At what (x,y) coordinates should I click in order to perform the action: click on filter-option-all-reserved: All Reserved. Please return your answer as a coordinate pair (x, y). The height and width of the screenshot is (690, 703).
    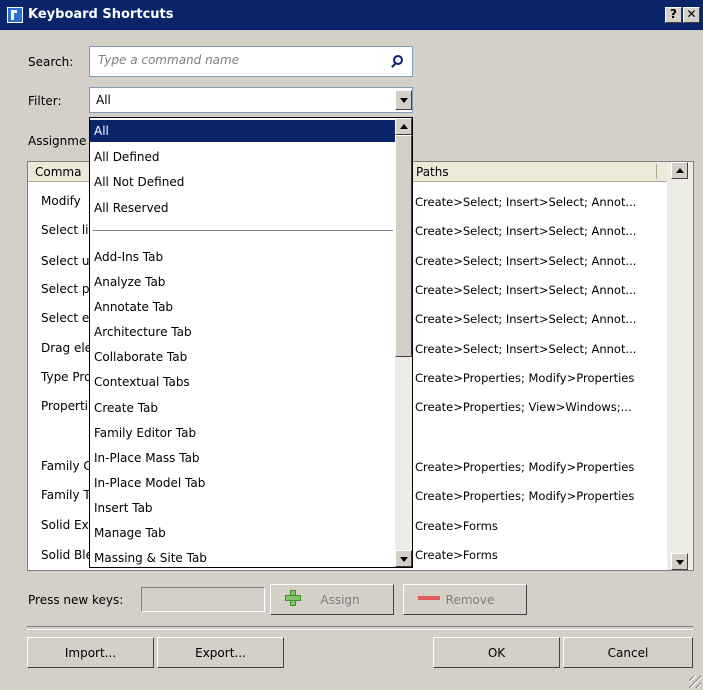
    Looking at the image, I should click on (242, 208).